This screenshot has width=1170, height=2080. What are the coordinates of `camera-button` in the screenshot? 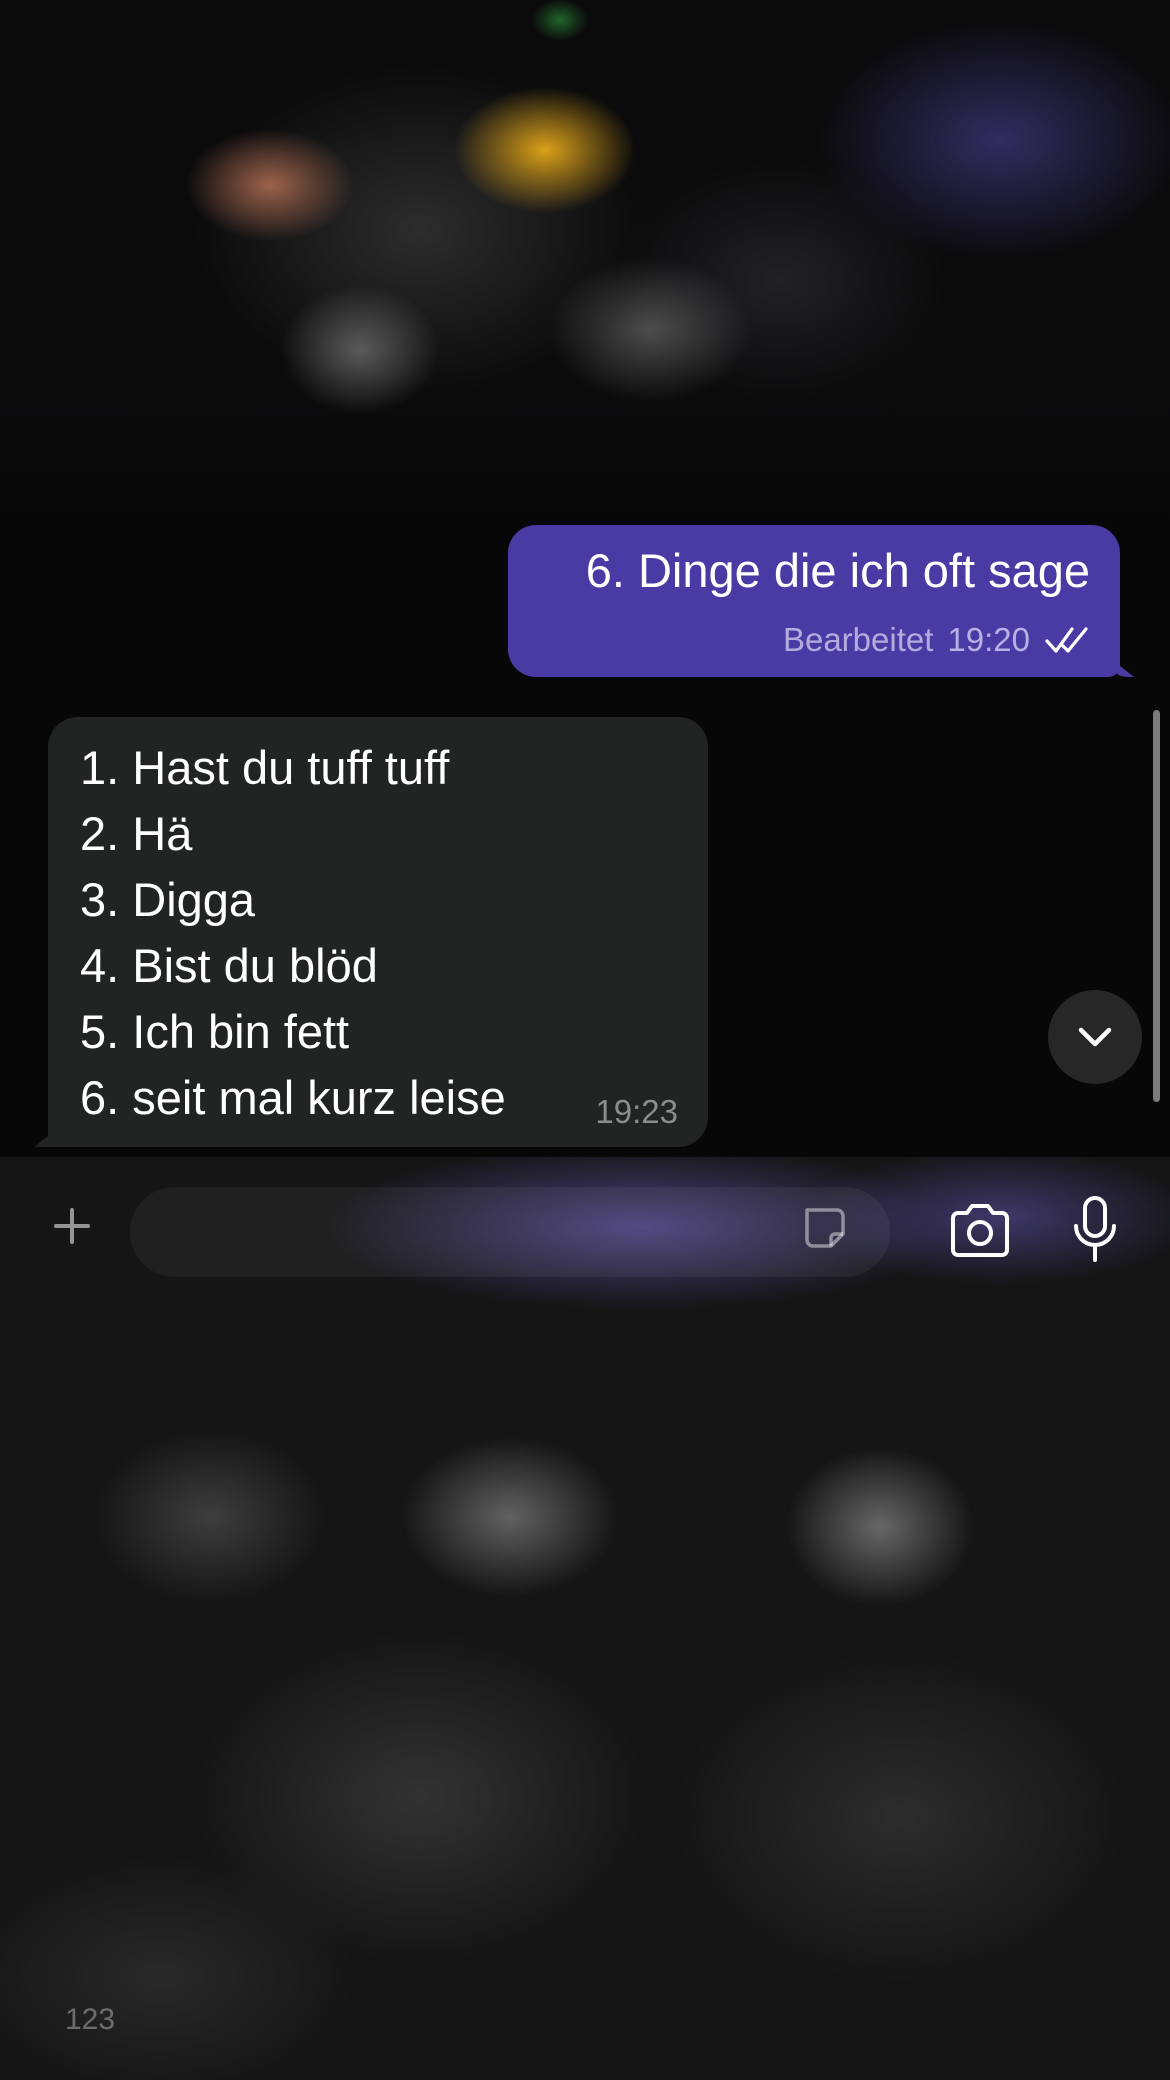 It's located at (980, 1230).